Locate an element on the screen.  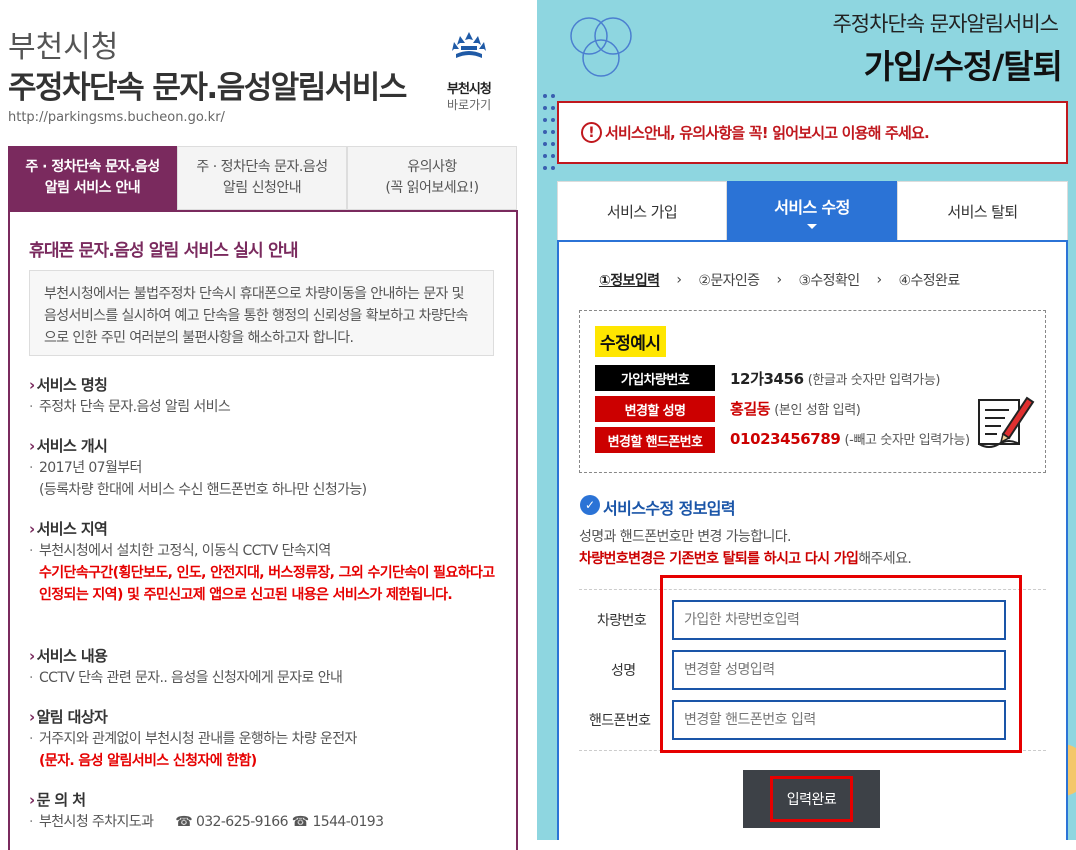
section-service-name: ›서비스 명칭 주정차 단속 문자.음성 알림 서비스 is located at coordinates (264, 396).